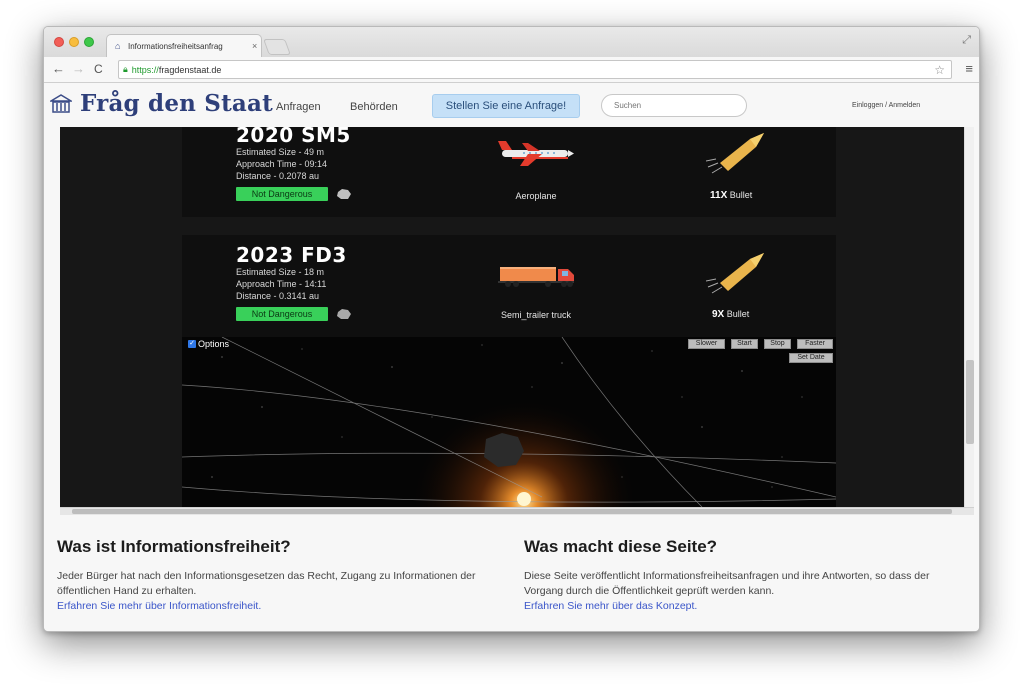 The width and height of the screenshot is (1024, 694). Describe the element at coordinates (280, 152) in the screenshot. I see `asteroid-size: Estimated Size - 49 m` at that location.